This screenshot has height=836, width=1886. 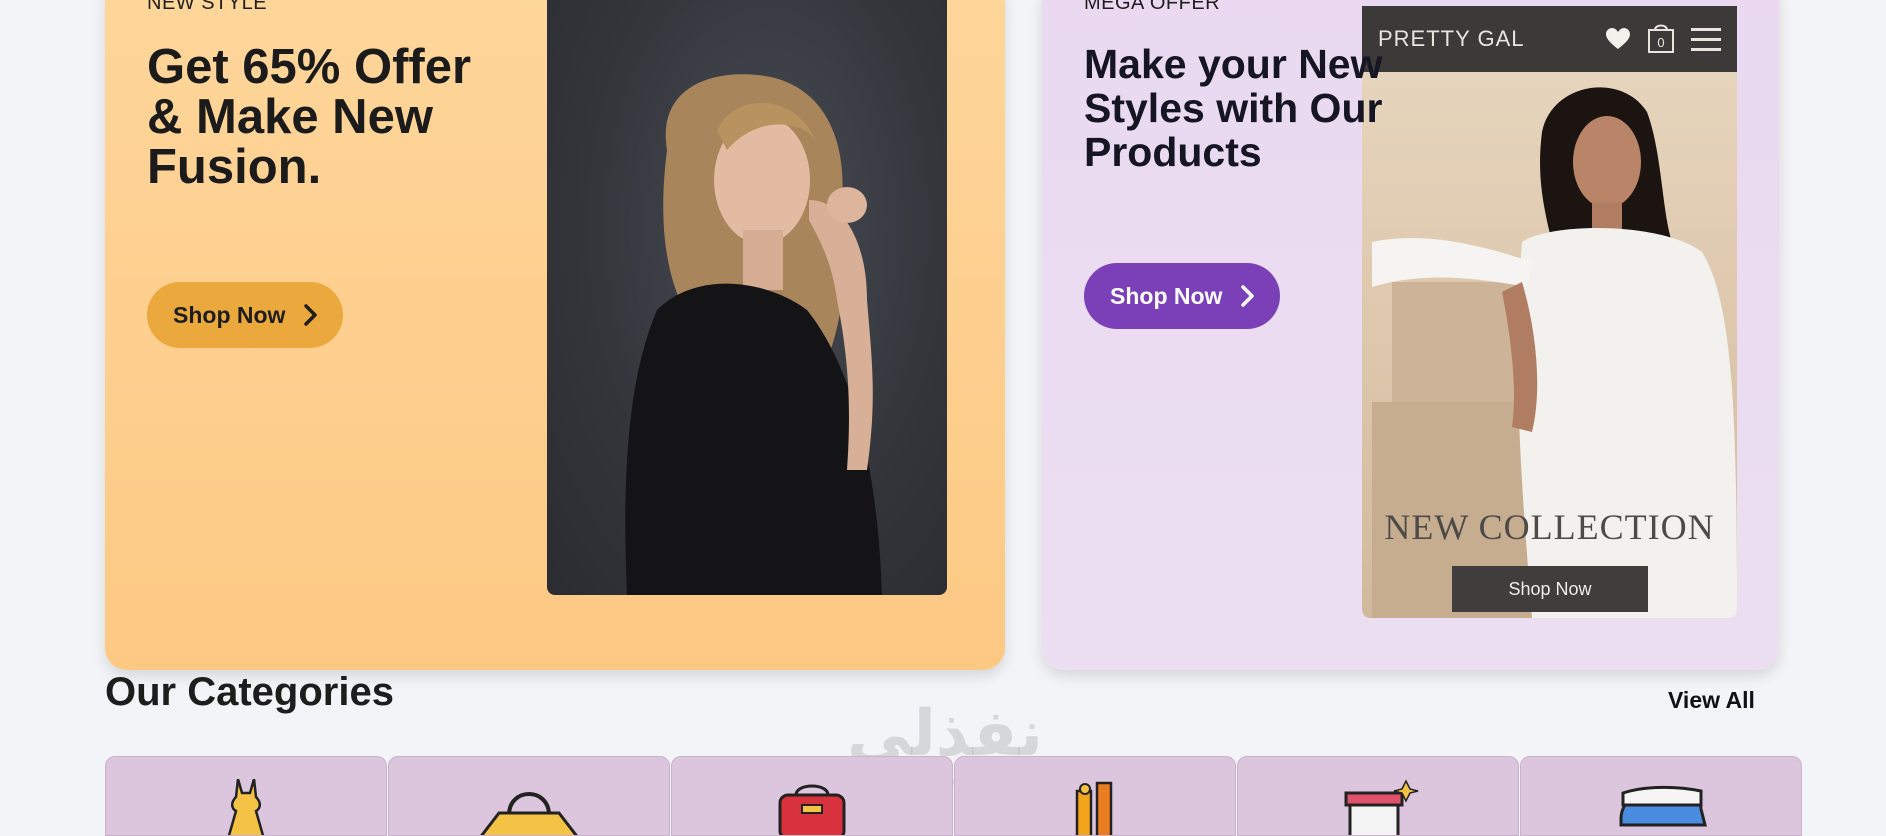 What do you see at coordinates (207, 7) in the screenshot?
I see `banner-eyebrow: NEW STYLE` at bounding box center [207, 7].